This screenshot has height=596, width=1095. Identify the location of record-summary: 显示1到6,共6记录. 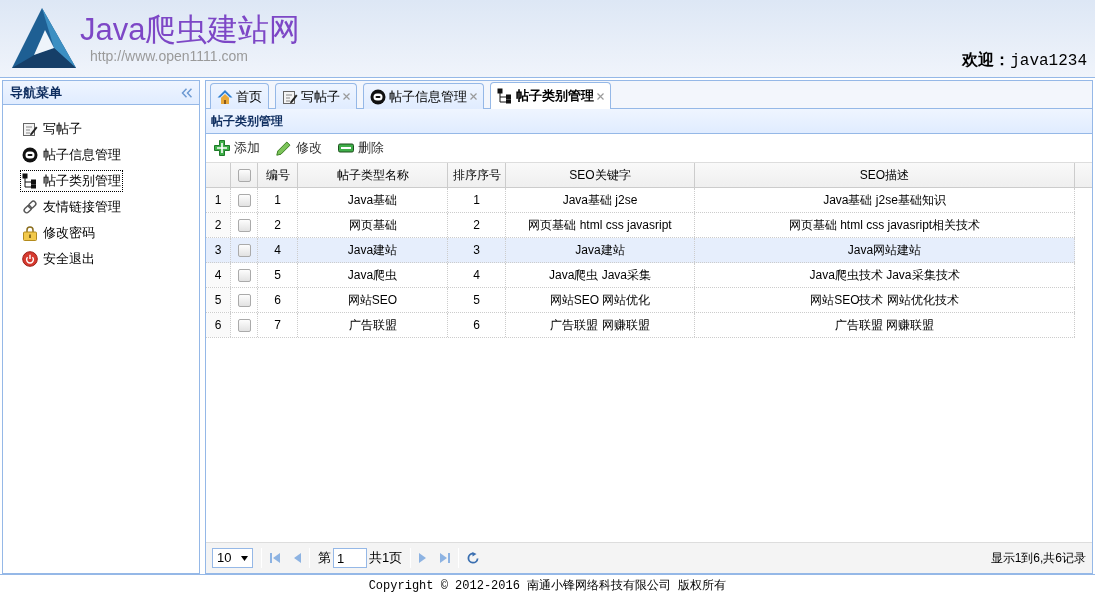
(1038, 558).